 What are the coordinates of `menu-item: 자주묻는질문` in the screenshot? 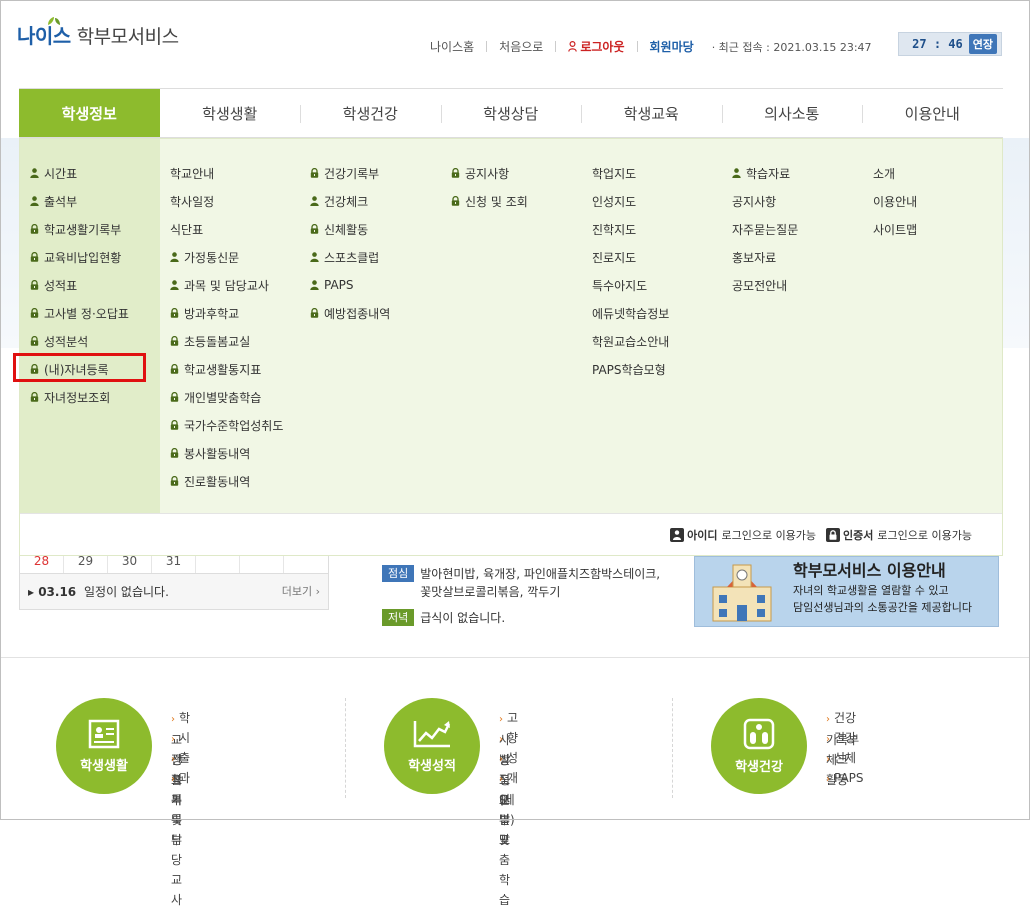 It's located at (765, 229).